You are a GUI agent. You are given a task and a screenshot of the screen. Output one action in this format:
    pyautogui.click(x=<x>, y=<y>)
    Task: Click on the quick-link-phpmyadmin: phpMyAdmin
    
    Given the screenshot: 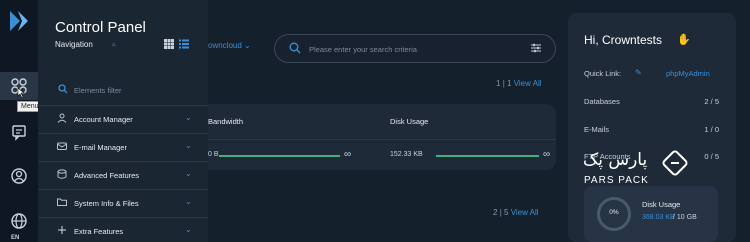 What is the action you would take?
    pyautogui.click(x=688, y=73)
    